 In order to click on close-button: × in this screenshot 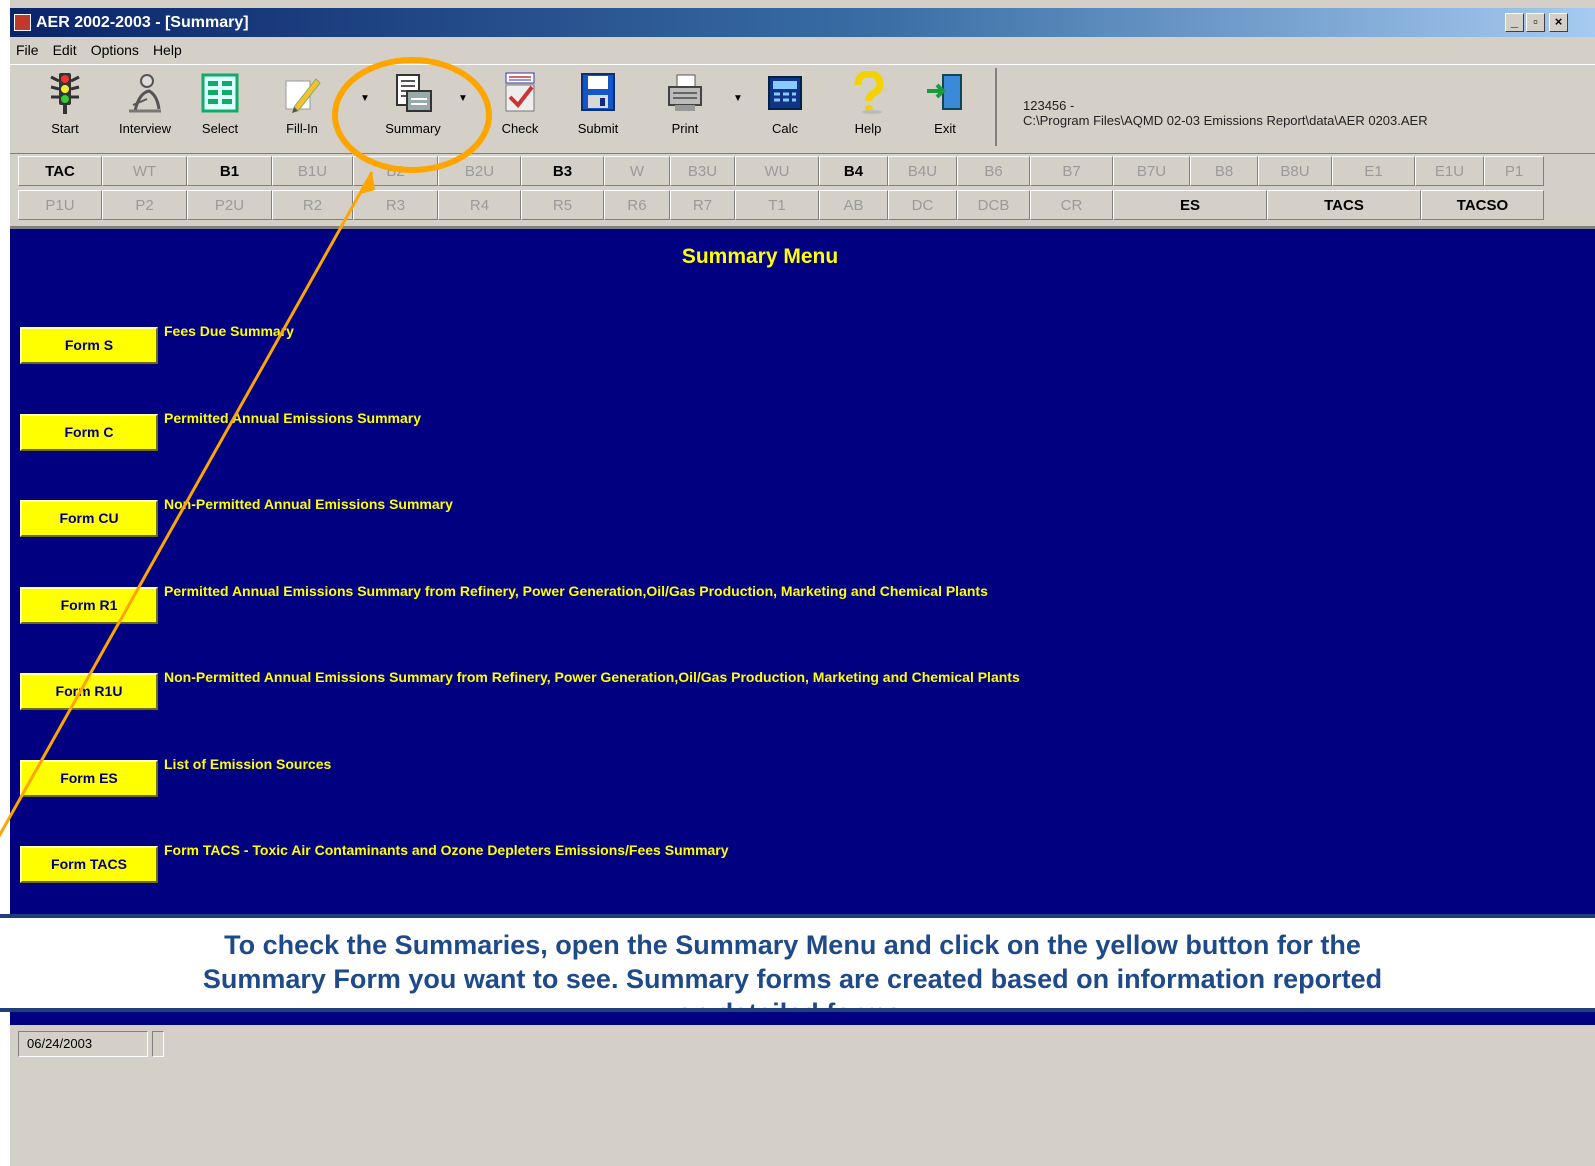, I will do `click(1558, 22)`.